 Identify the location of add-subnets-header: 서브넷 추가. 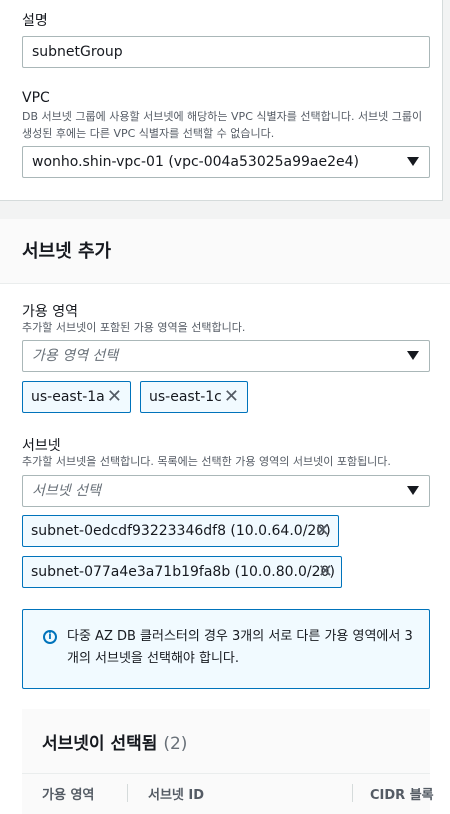
(225, 251).